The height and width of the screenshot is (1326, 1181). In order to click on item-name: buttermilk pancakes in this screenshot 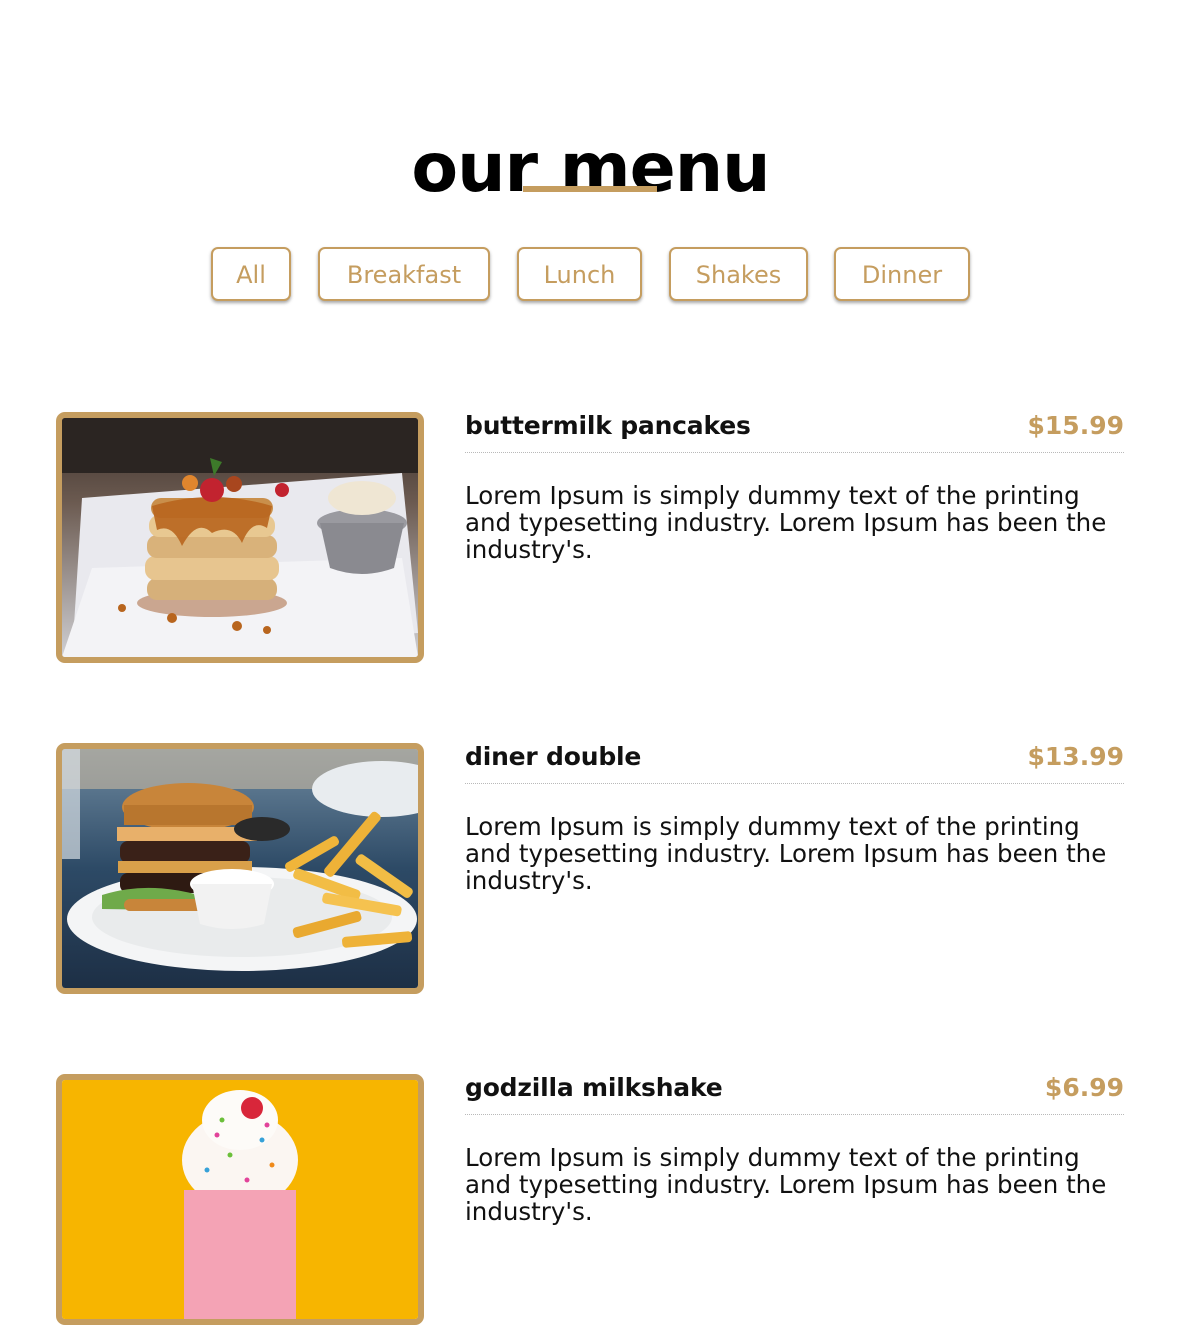, I will do `click(608, 425)`.